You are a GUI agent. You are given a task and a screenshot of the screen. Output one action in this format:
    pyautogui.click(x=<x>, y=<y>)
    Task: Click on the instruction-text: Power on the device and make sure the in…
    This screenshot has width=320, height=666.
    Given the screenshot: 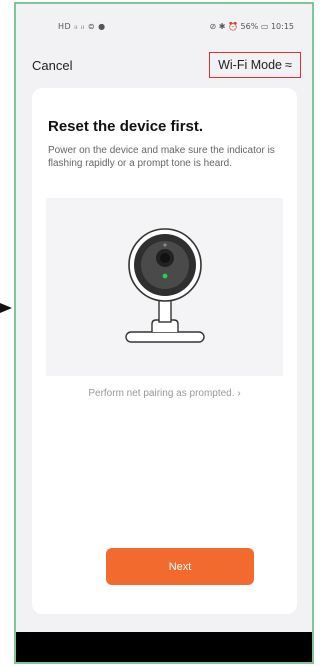 What is the action you would take?
    pyautogui.click(x=161, y=157)
    